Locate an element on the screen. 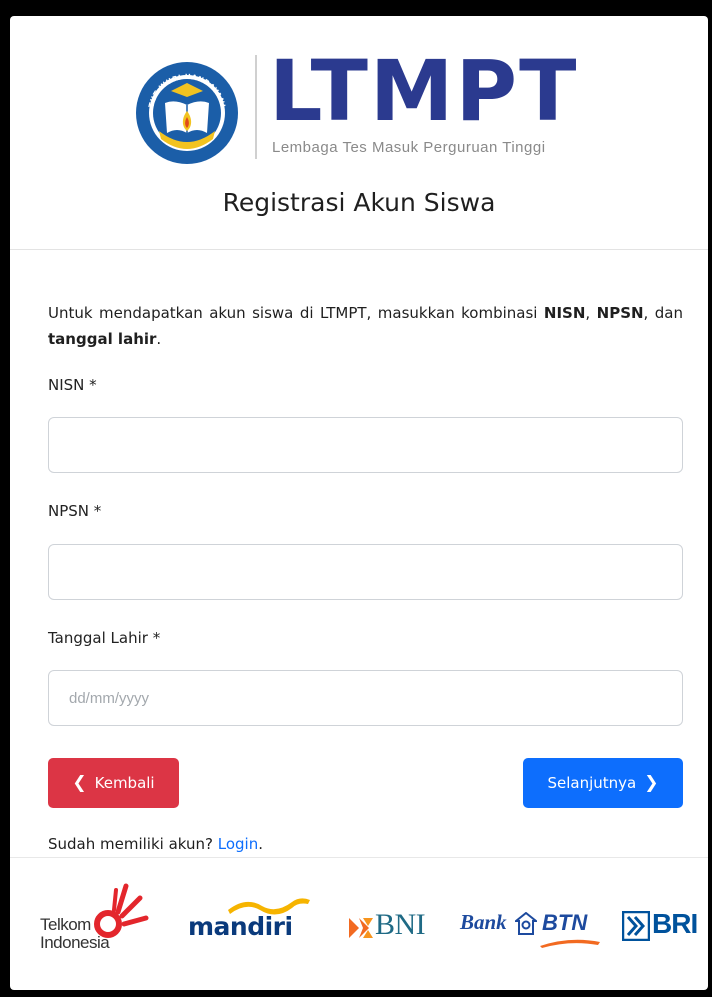  intro-npsn: NPSN is located at coordinates (620, 313).